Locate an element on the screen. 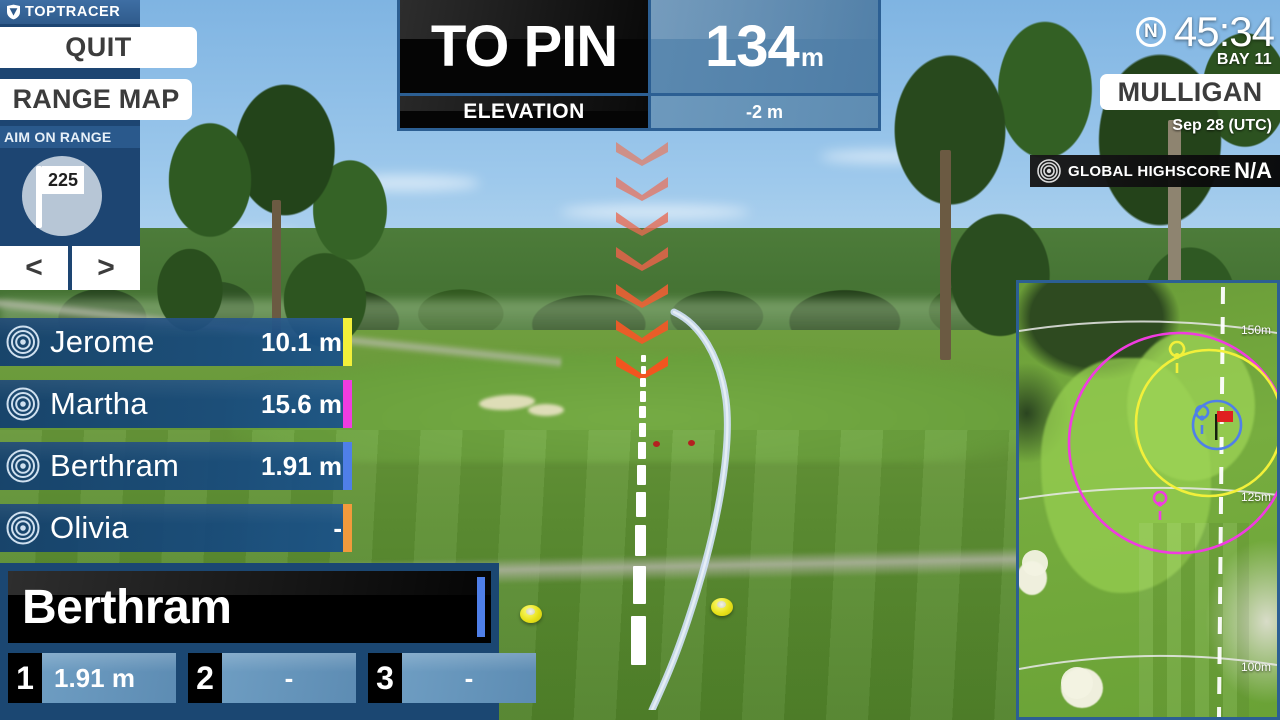 Image resolution: width=1280 pixels, height=720 pixels. bay-number: BAY 11 is located at coordinates (1244, 59).